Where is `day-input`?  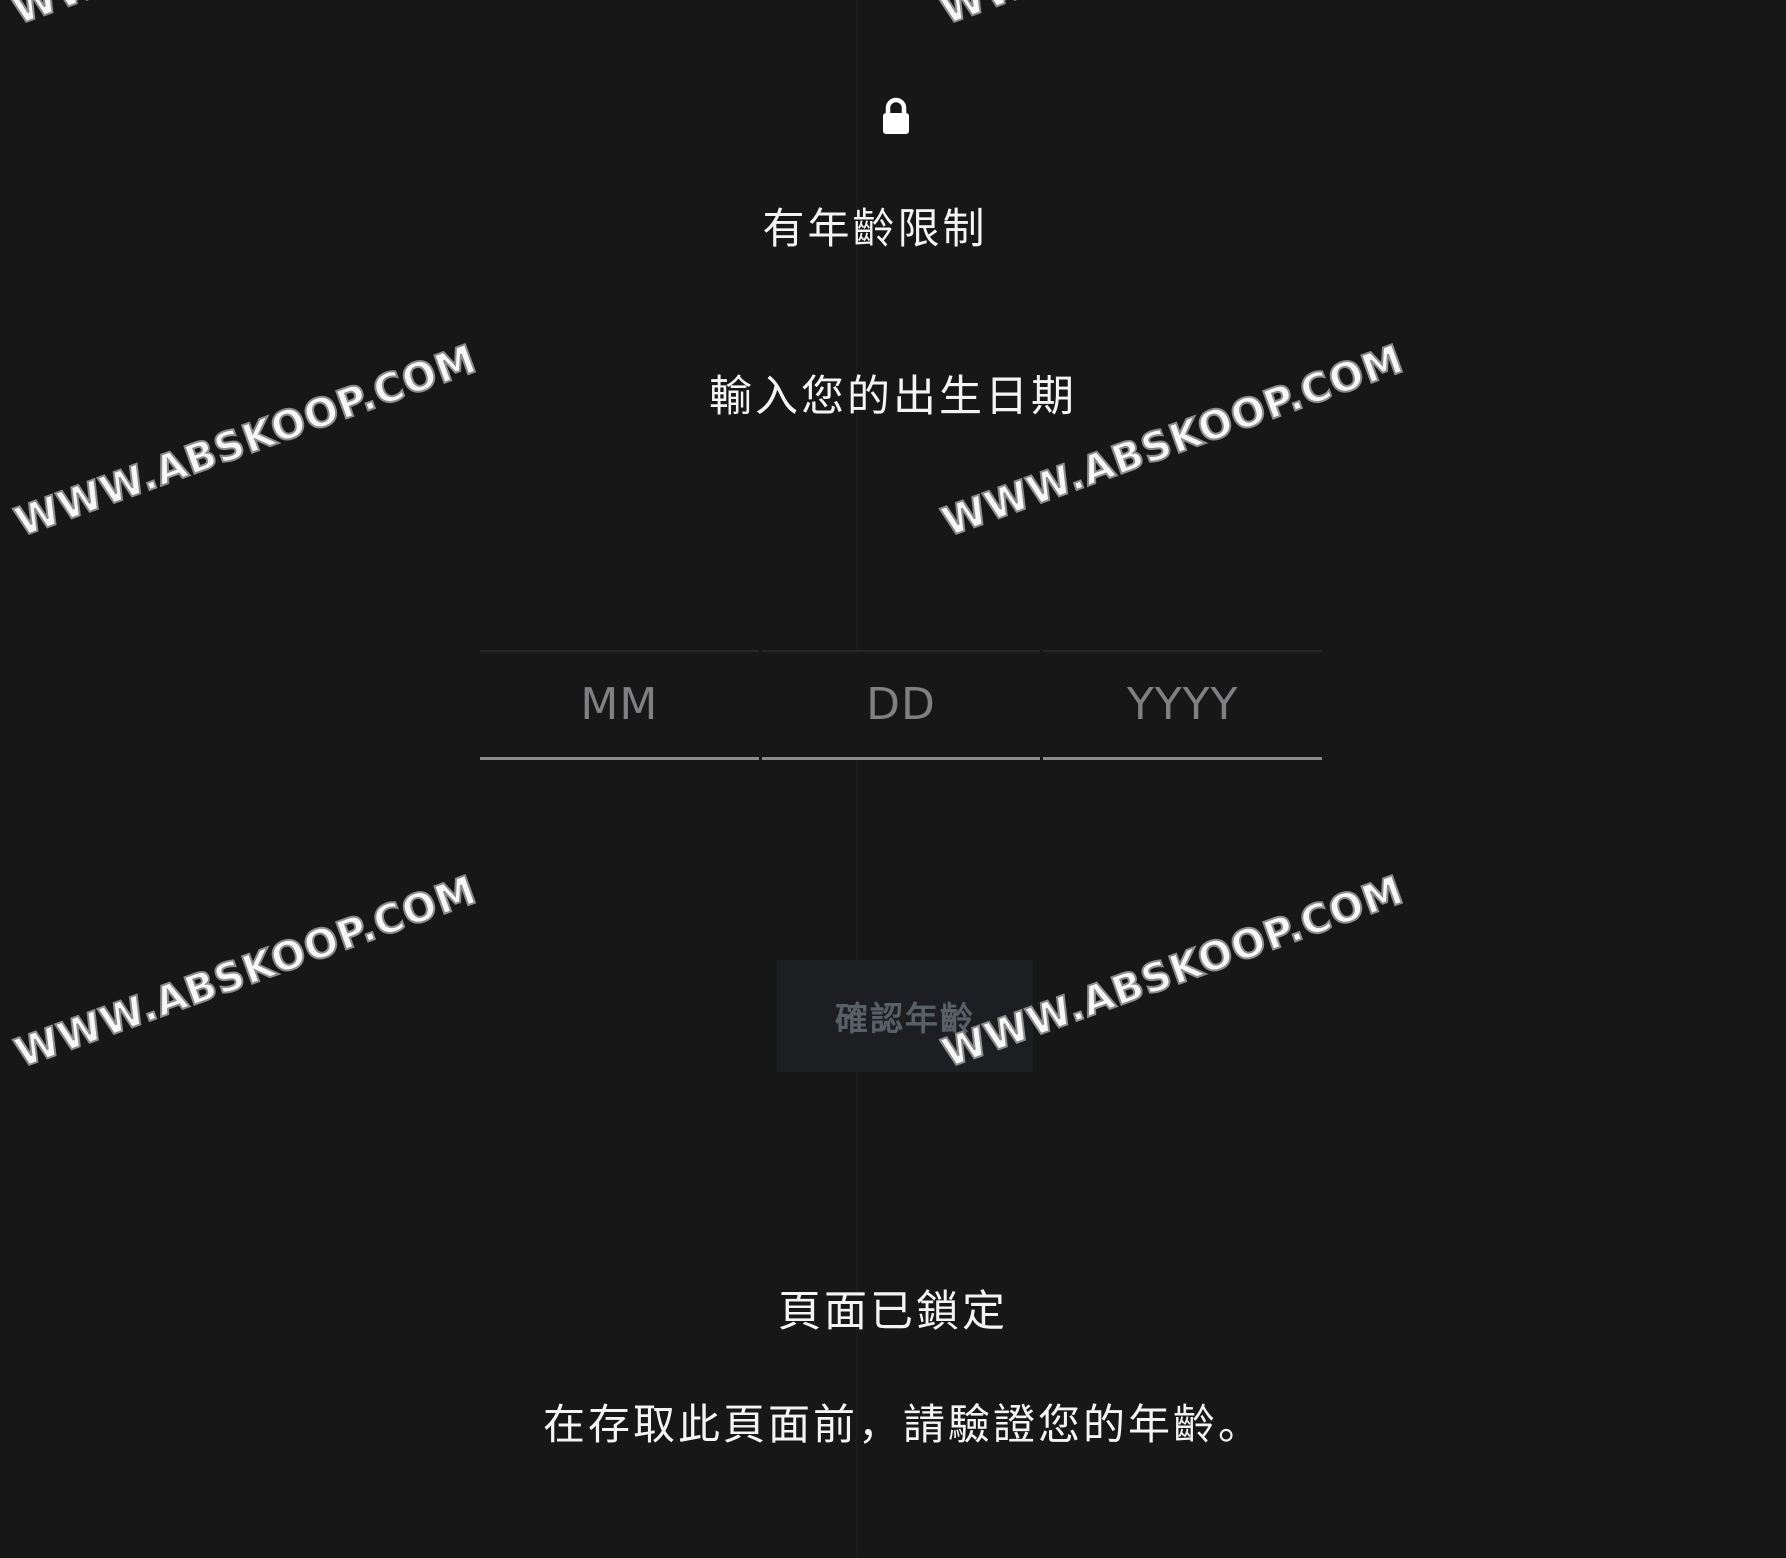
day-input is located at coordinates (901, 704).